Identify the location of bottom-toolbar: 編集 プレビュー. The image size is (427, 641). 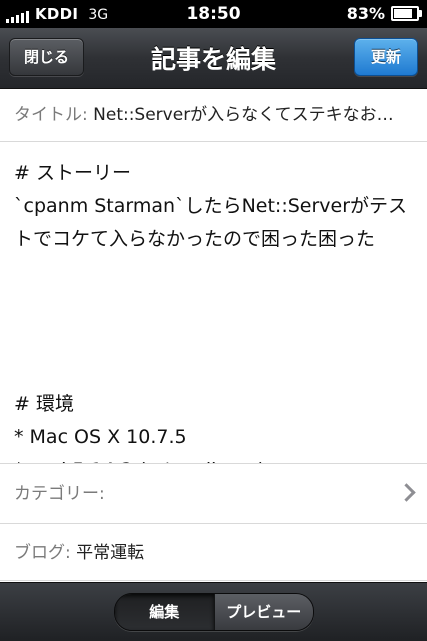
(213, 611).